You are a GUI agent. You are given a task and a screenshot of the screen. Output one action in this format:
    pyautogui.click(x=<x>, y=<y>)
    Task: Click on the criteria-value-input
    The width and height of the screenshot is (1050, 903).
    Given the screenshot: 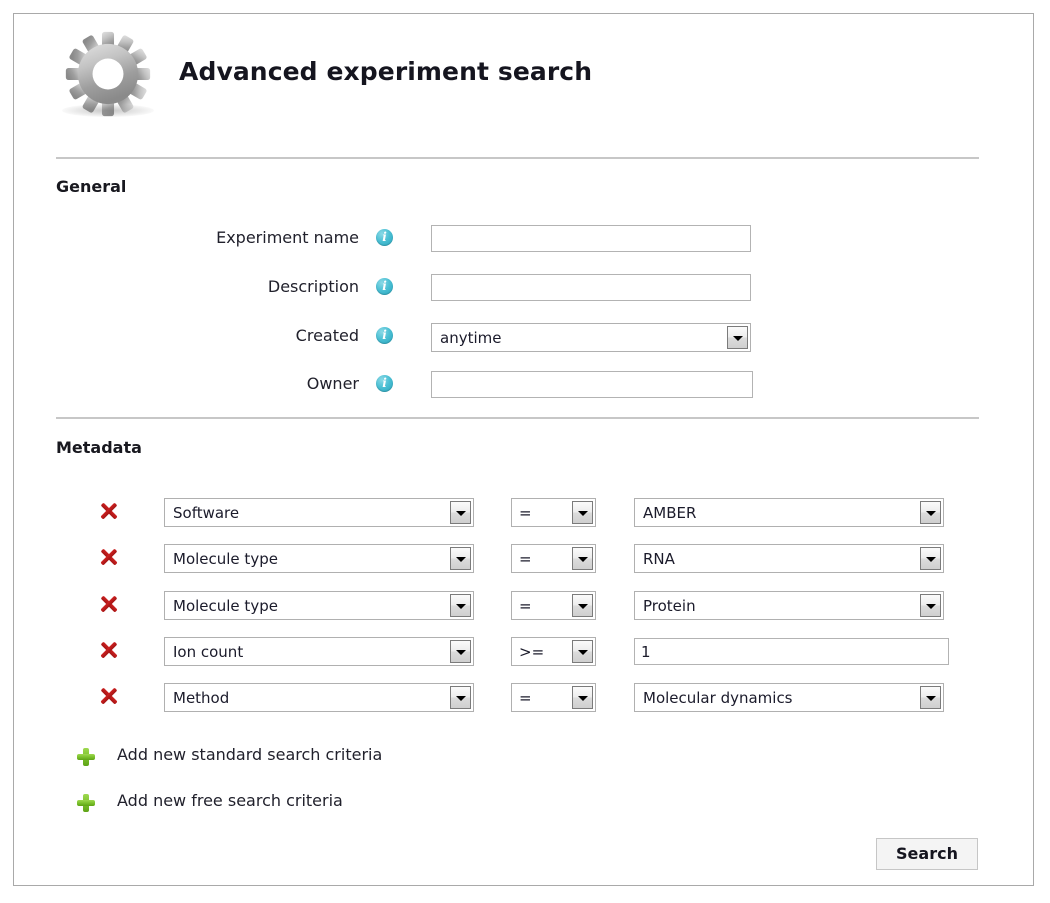 What is the action you would take?
    pyautogui.click(x=791, y=651)
    